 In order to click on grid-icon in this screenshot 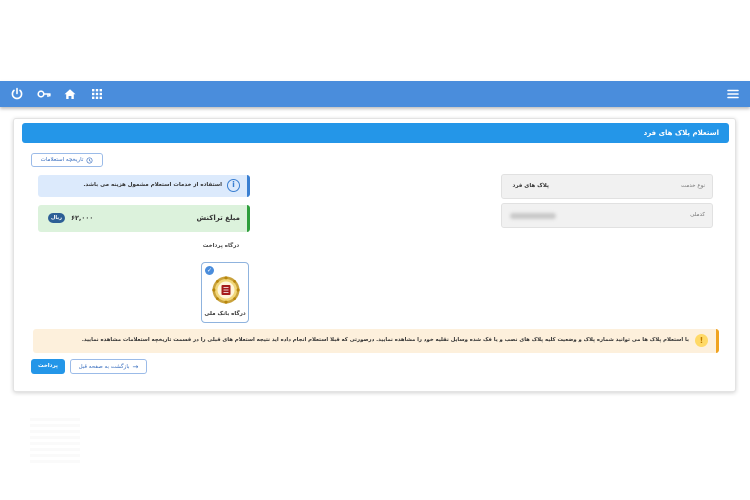, I will do `click(97, 94)`.